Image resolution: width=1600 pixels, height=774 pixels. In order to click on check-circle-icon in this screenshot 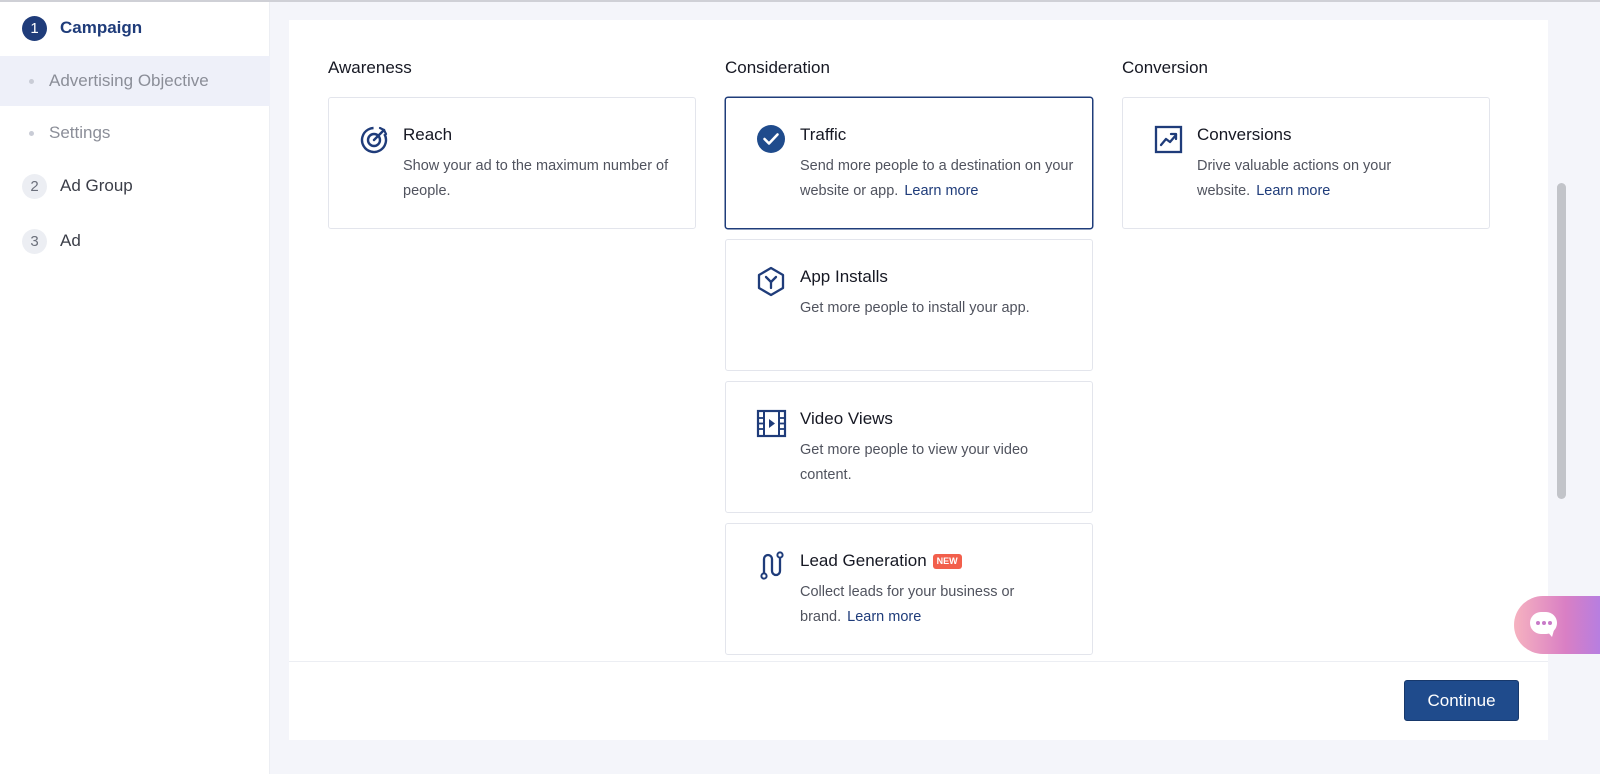, I will do `click(771, 139)`.